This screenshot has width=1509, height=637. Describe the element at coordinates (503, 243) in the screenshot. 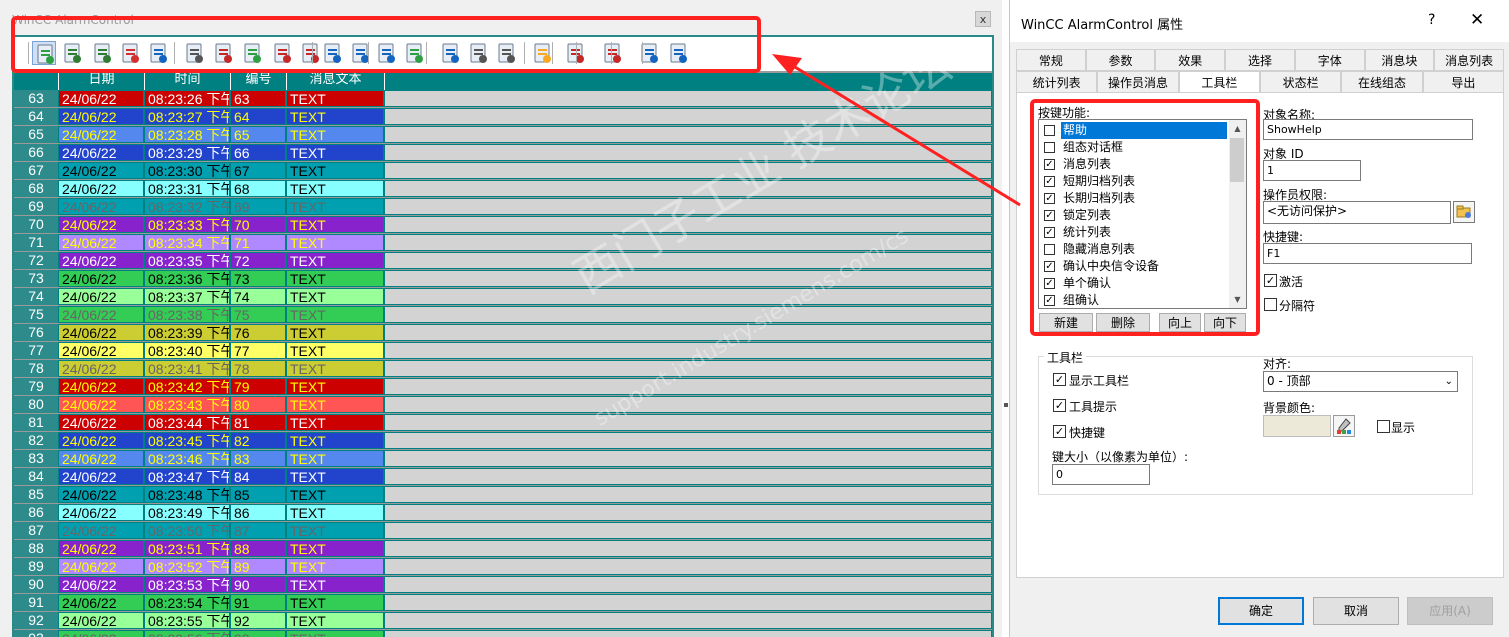

I see `alarm-row: 71 24/06/22 08:23:34 下午 71 TEXT` at that location.